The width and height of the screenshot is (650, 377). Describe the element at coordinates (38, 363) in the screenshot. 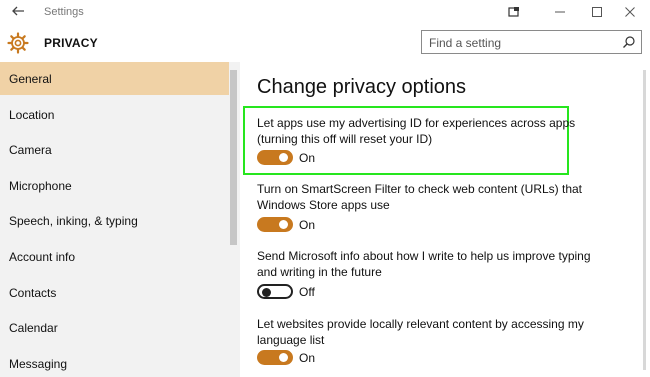

I see `sidebar-item-label: Messaging` at that location.